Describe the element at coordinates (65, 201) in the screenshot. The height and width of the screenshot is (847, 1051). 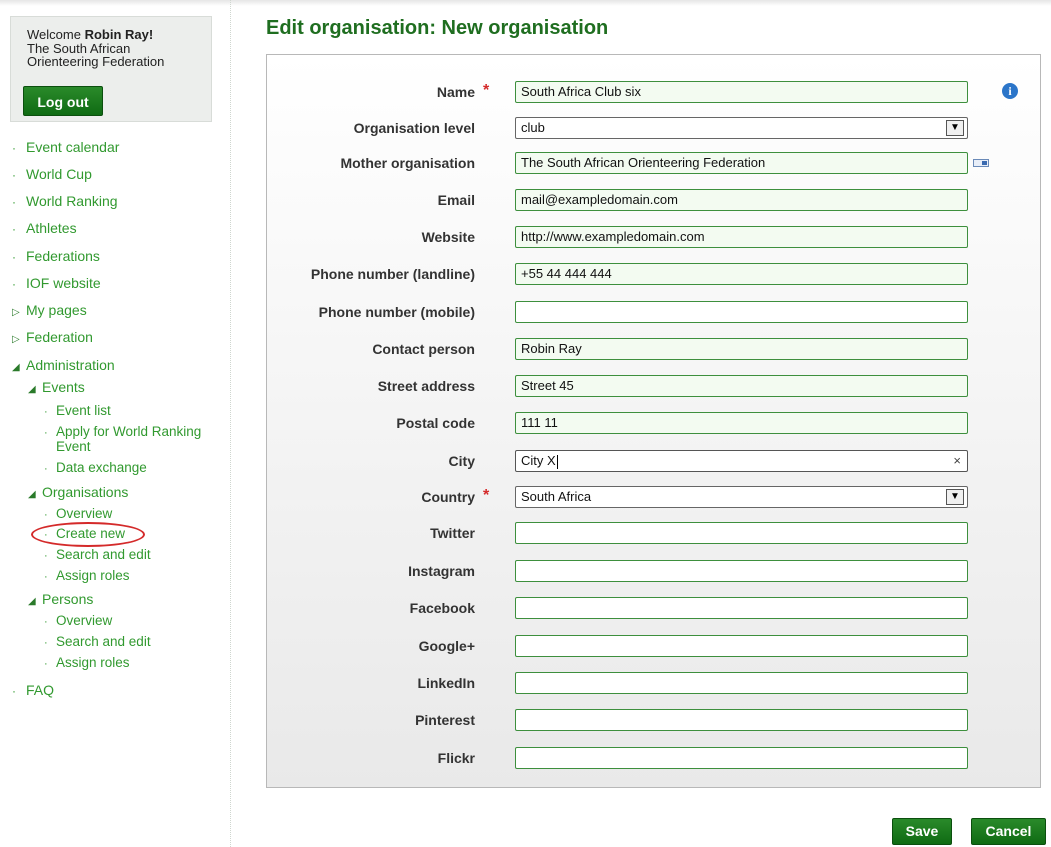
I see `nav-world-ranking: · World Ranking` at that location.